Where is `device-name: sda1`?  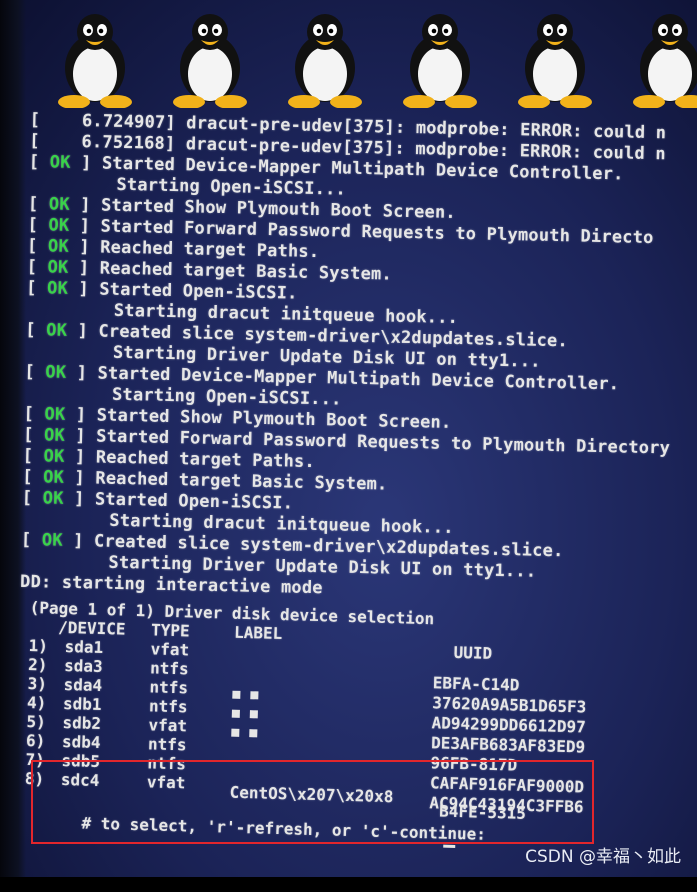
device-name: sda1 is located at coordinates (84, 647).